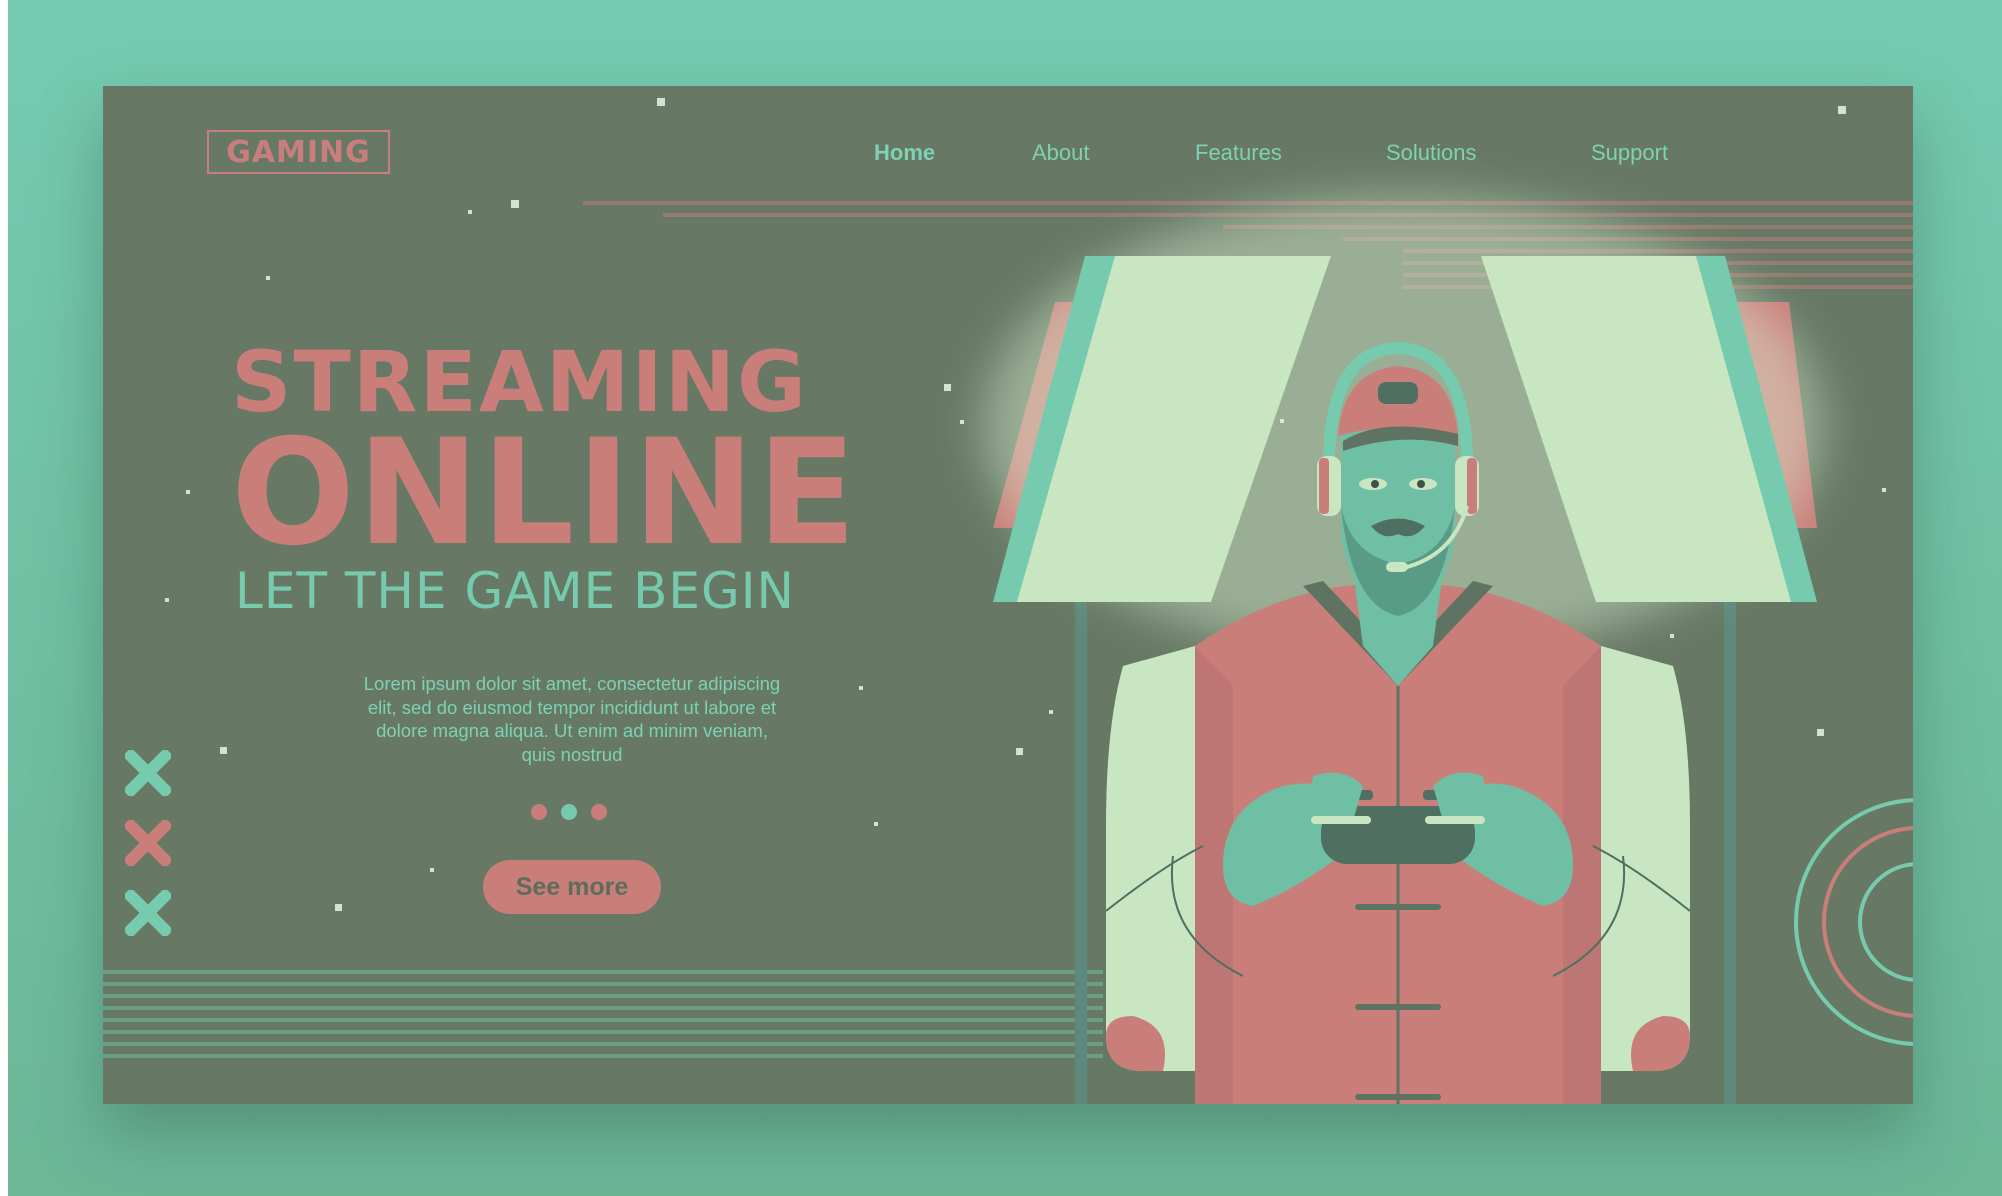  I want to click on left-edge-strip, so click(4, 598).